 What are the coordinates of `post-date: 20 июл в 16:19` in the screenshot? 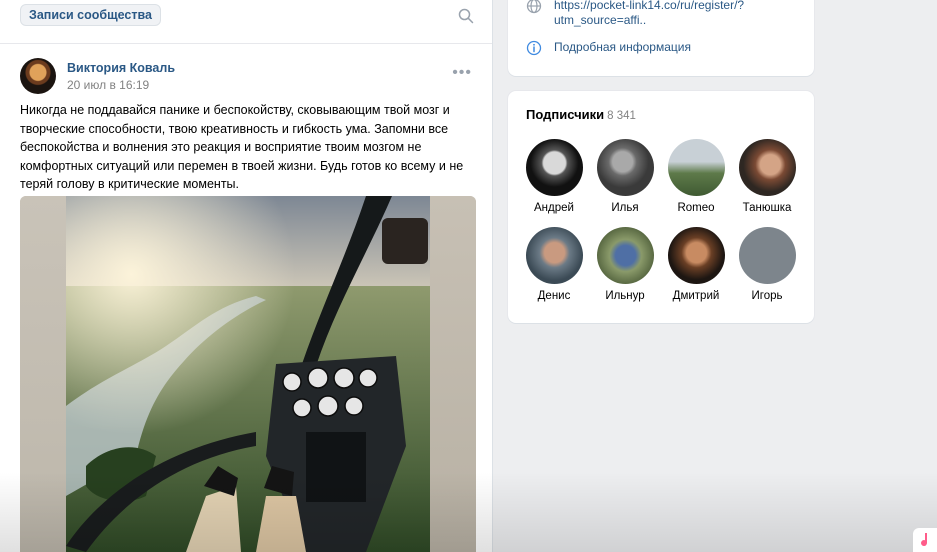 It's located at (108, 85).